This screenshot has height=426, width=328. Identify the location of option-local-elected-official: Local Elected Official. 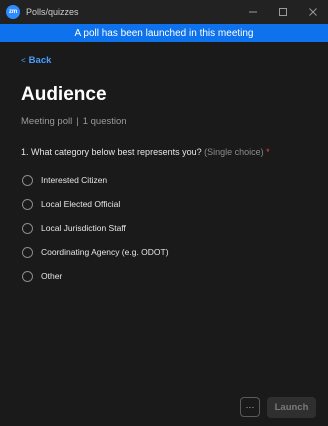
(167, 204).